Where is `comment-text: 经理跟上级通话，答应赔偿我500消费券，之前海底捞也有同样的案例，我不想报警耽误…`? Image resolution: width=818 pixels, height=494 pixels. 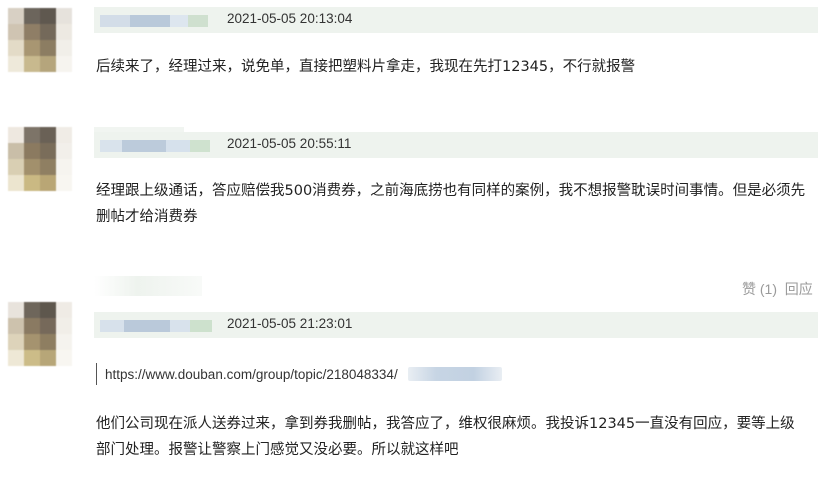 comment-text: 经理跟上级通话，答应赔偿我500消费券，之前海底捞也有同样的案例，我不想报警耽误… is located at coordinates (451, 204).